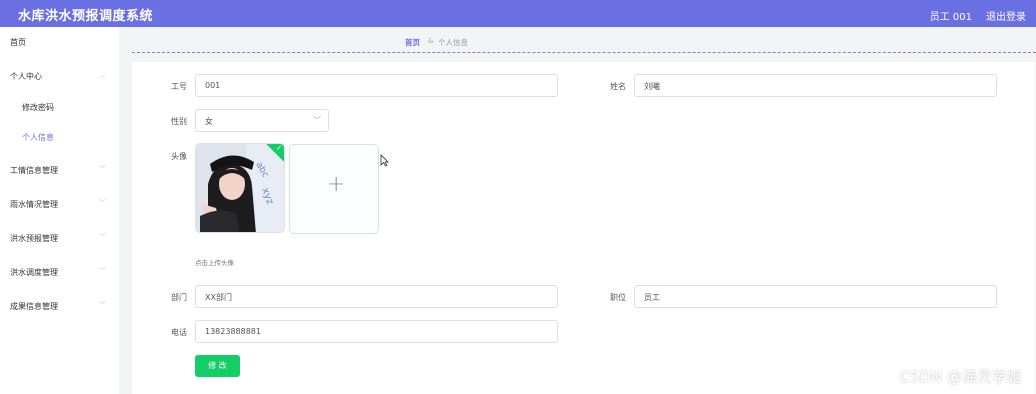 Image resolution: width=1036 pixels, height=394 pixels. I want to click on phone-value: 13823888881, so click(233, 331).